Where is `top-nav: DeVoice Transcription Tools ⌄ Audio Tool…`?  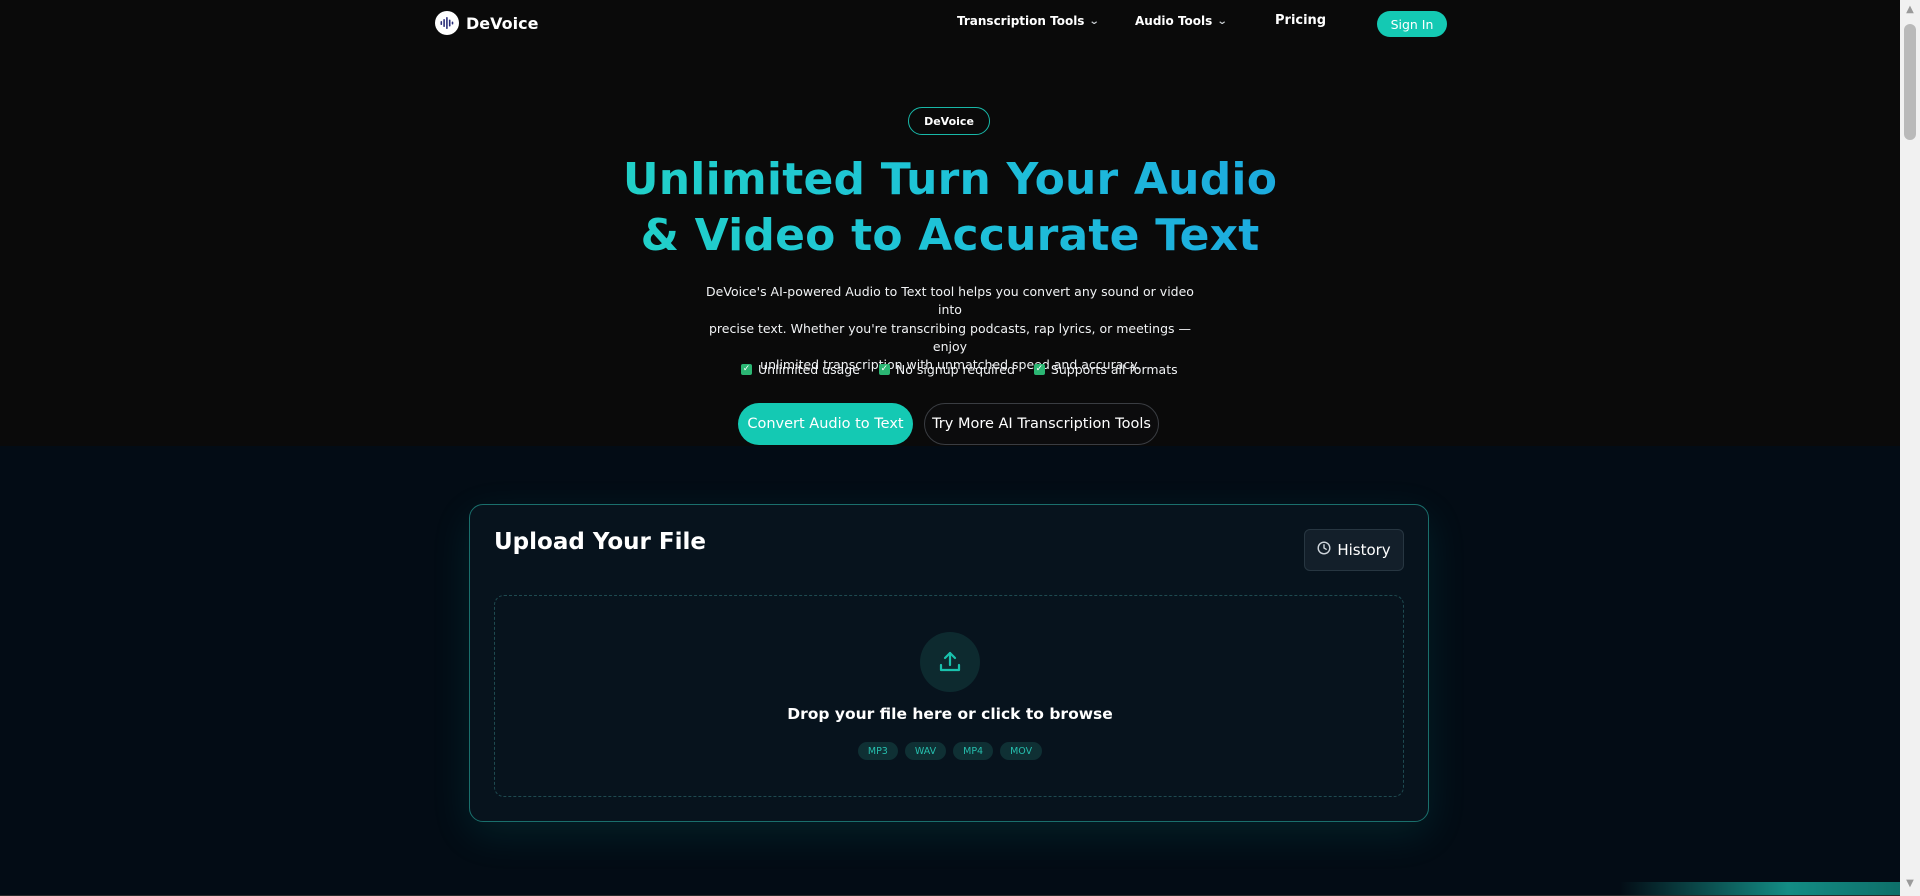
top-nav: DeVoice Transcription Tools ⌄ Audio Tool… is located at coordinates (950, 23).